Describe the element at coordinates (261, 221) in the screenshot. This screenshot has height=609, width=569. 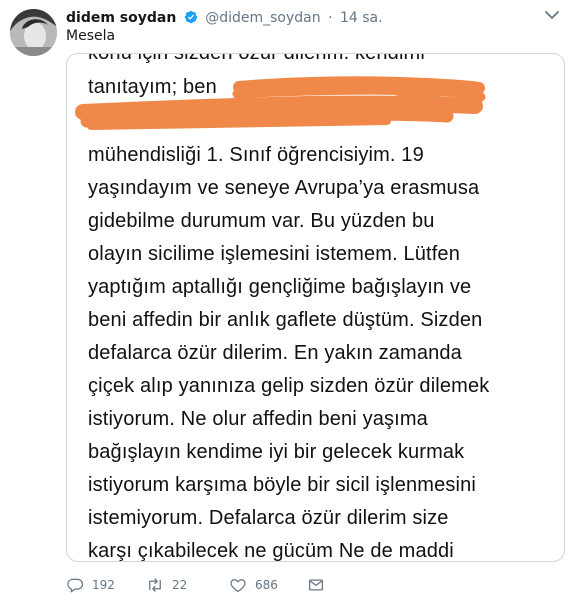
I see `photo-line: gidebilme durumum var. Bu yüzden bu` at that location.